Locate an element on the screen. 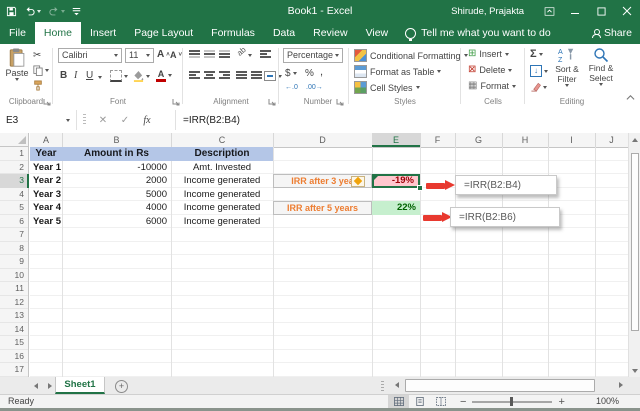  wrap-text-button is located at coordinates (265, 54).